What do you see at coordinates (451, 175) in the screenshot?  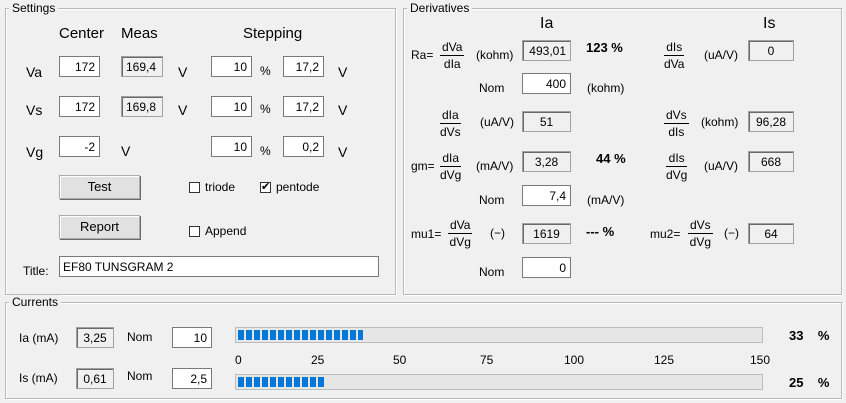 I see `gm-fraction-den: dVg` at bounding box center [451, 175].